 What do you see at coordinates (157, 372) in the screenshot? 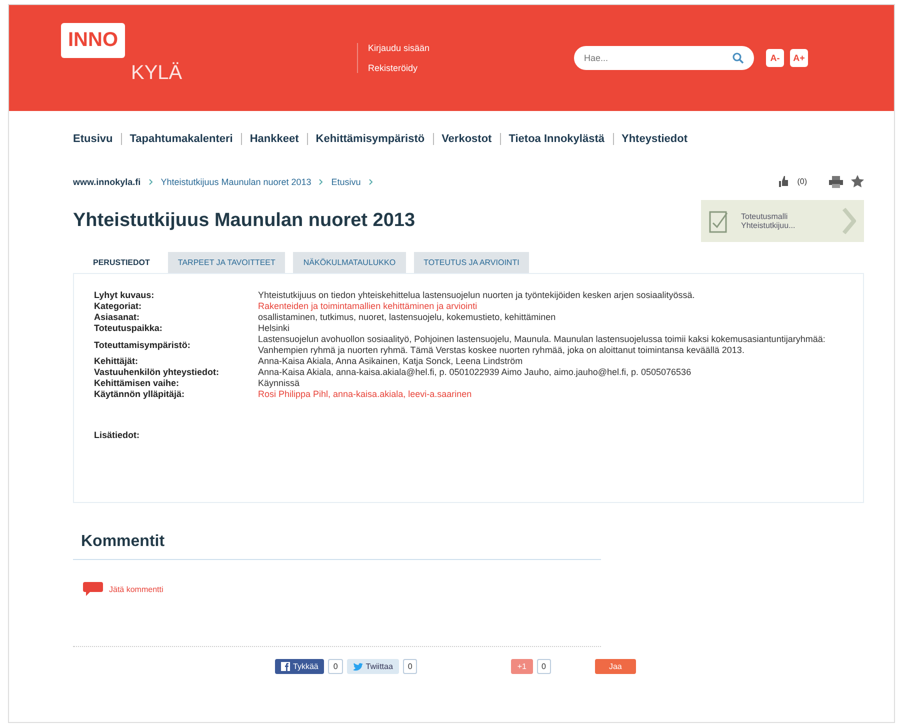
I see `field-label: Vastuuhenkilön yhteystiedot:` at bounding box center [157, 372].